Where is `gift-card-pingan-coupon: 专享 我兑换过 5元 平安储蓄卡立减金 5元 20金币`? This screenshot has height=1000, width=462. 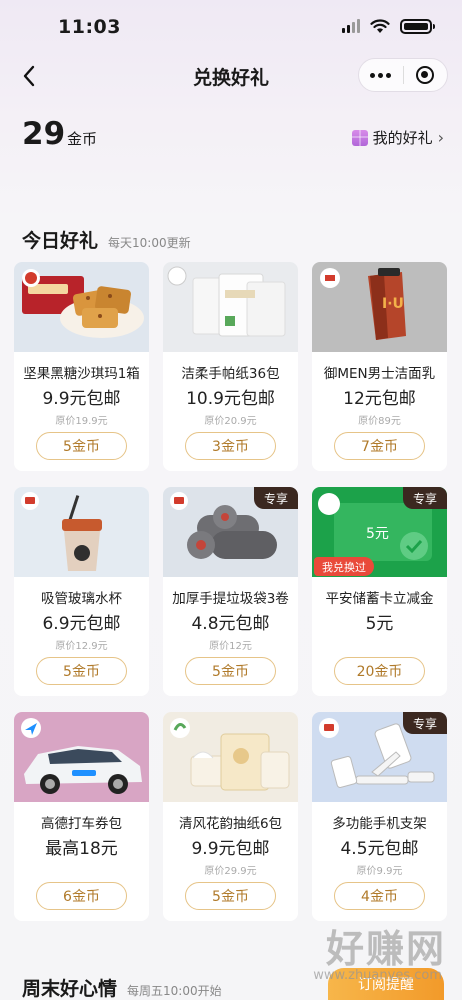
gift-card-pingan-coupon: 专享 我兑换过 5元 平安储蓄卡立减金 5元 20金币 is located at coordinates (379, 591).